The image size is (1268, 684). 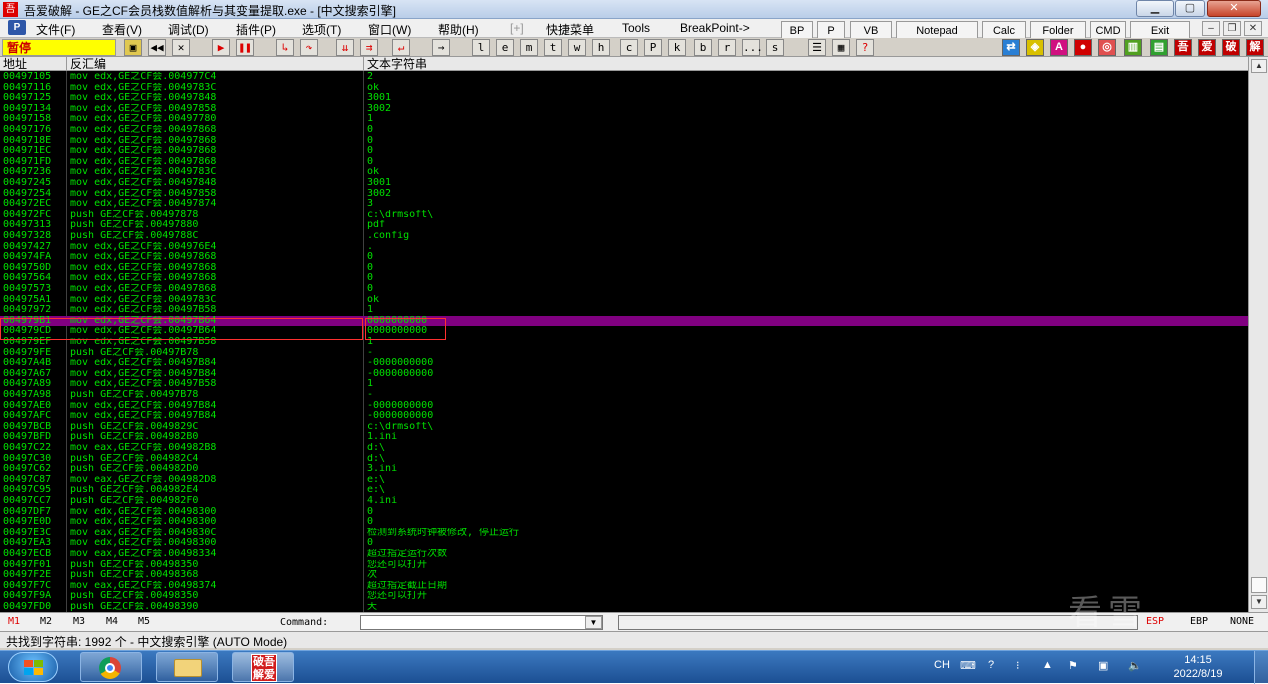 I want to click on table-row: 0049718E mov edx,GE之CF会.00497868 0, so click(x=624, y=141).